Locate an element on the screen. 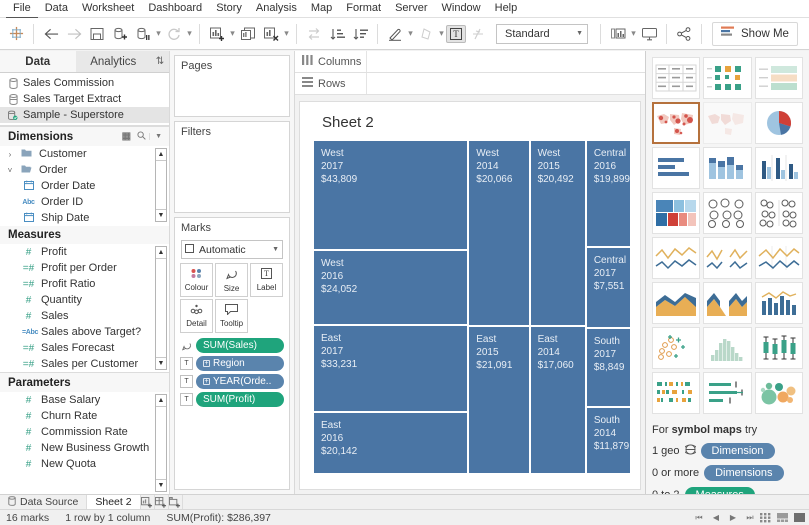 The image size is (809, 525). treemap-cell-east-2015: East 2015 $21,091 is located at coordinates (499, 399).